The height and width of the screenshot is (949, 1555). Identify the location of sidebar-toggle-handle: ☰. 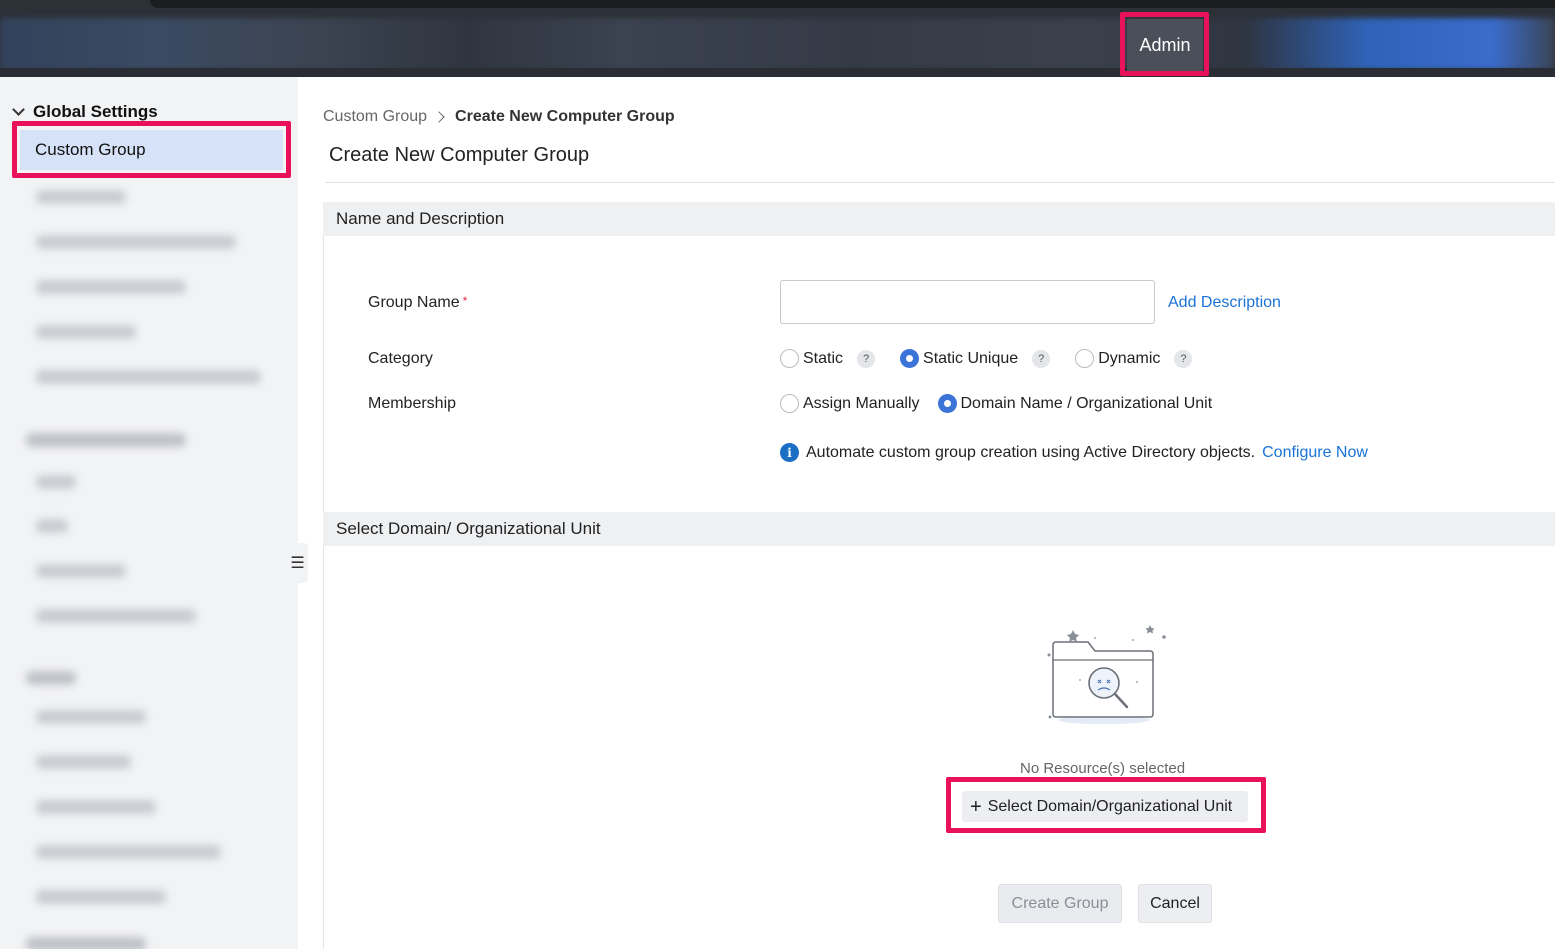
(297, 563).